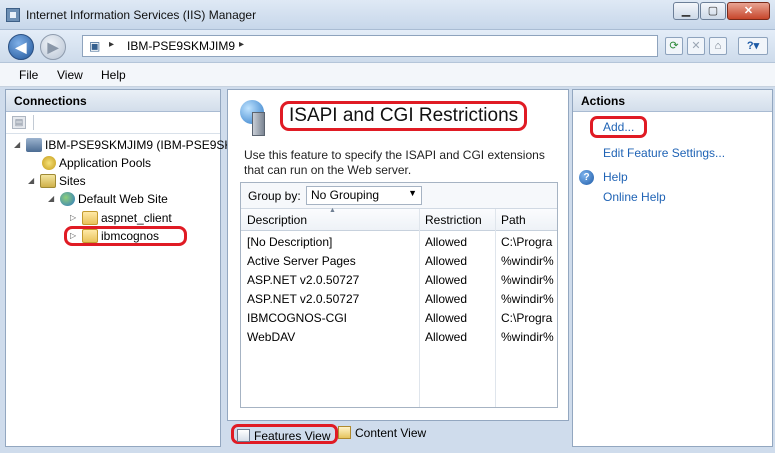 Image resolution: width=775 pixels, height=453 pixels. What do you see at coordinates (139, 145) in the screenshot?
I see `tree-item-label: IBM-PSE9SKMJIM9 (IBM-PSE9SK` at bounding box center [139, 145].